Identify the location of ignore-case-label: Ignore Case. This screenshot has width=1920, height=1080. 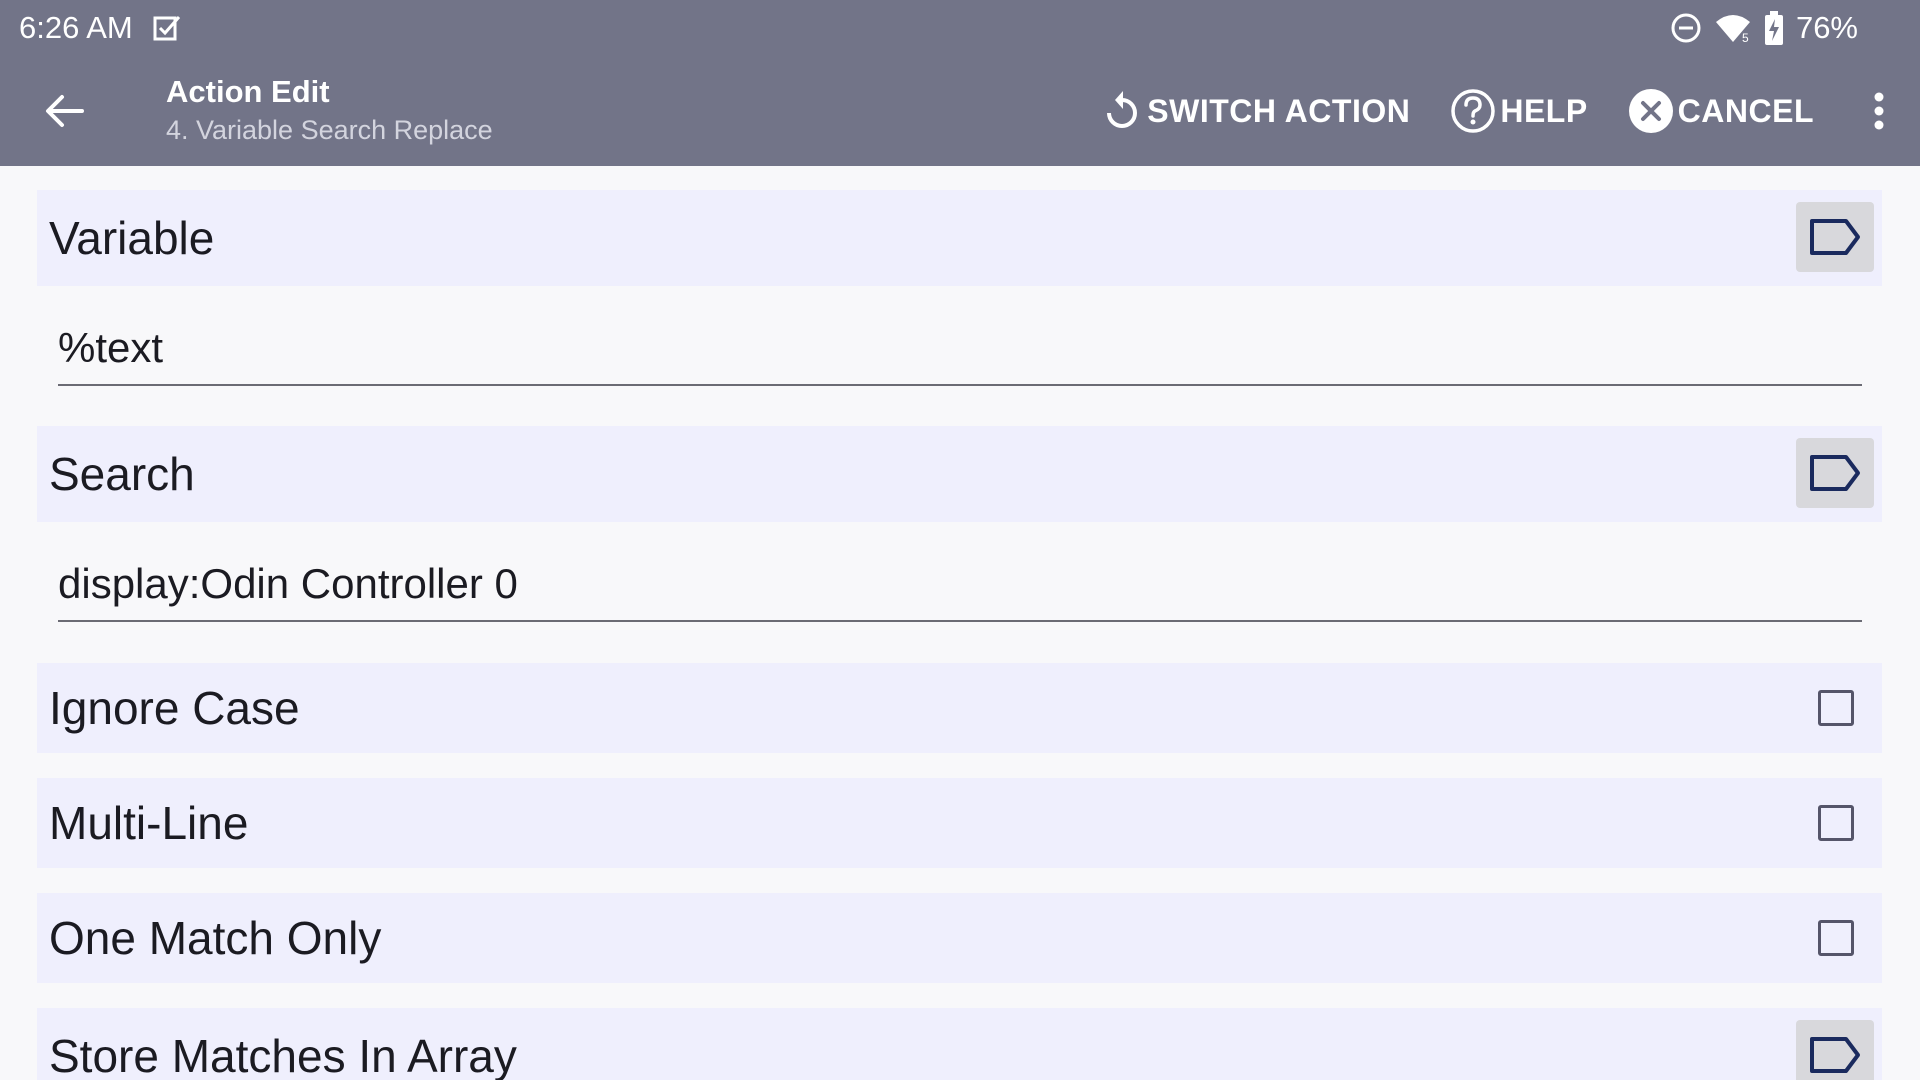
(174, 708).